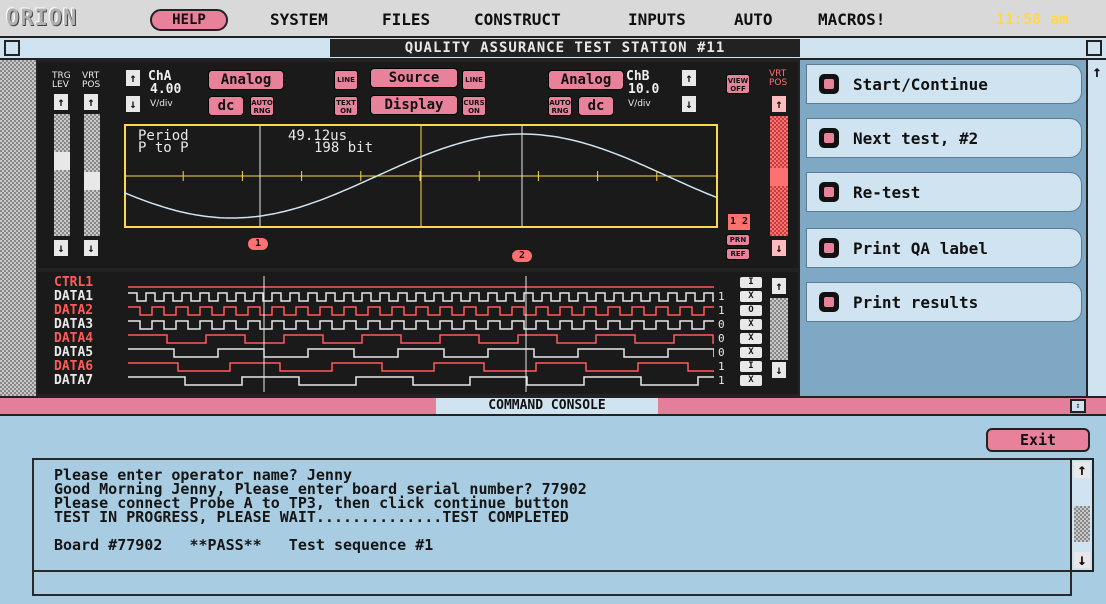 The image size is (1106, 604). Describe the element at coordinates (62, 161) in the screenshot. I see `trg-slider-thumb` at that location.